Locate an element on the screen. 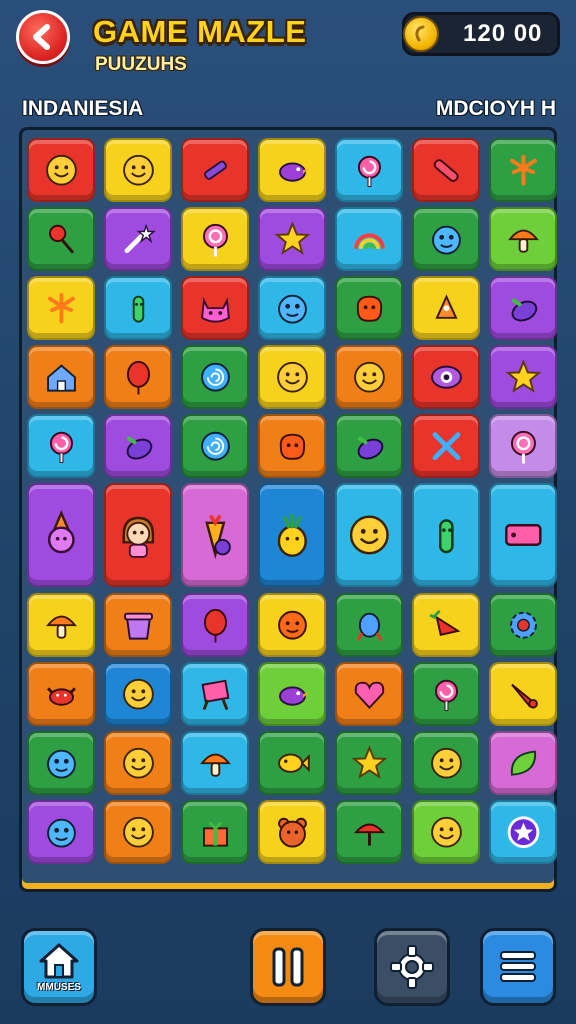 This screenshot has width=576, height=1024. tile-r6-c6 is located at coordinates (446, 535).